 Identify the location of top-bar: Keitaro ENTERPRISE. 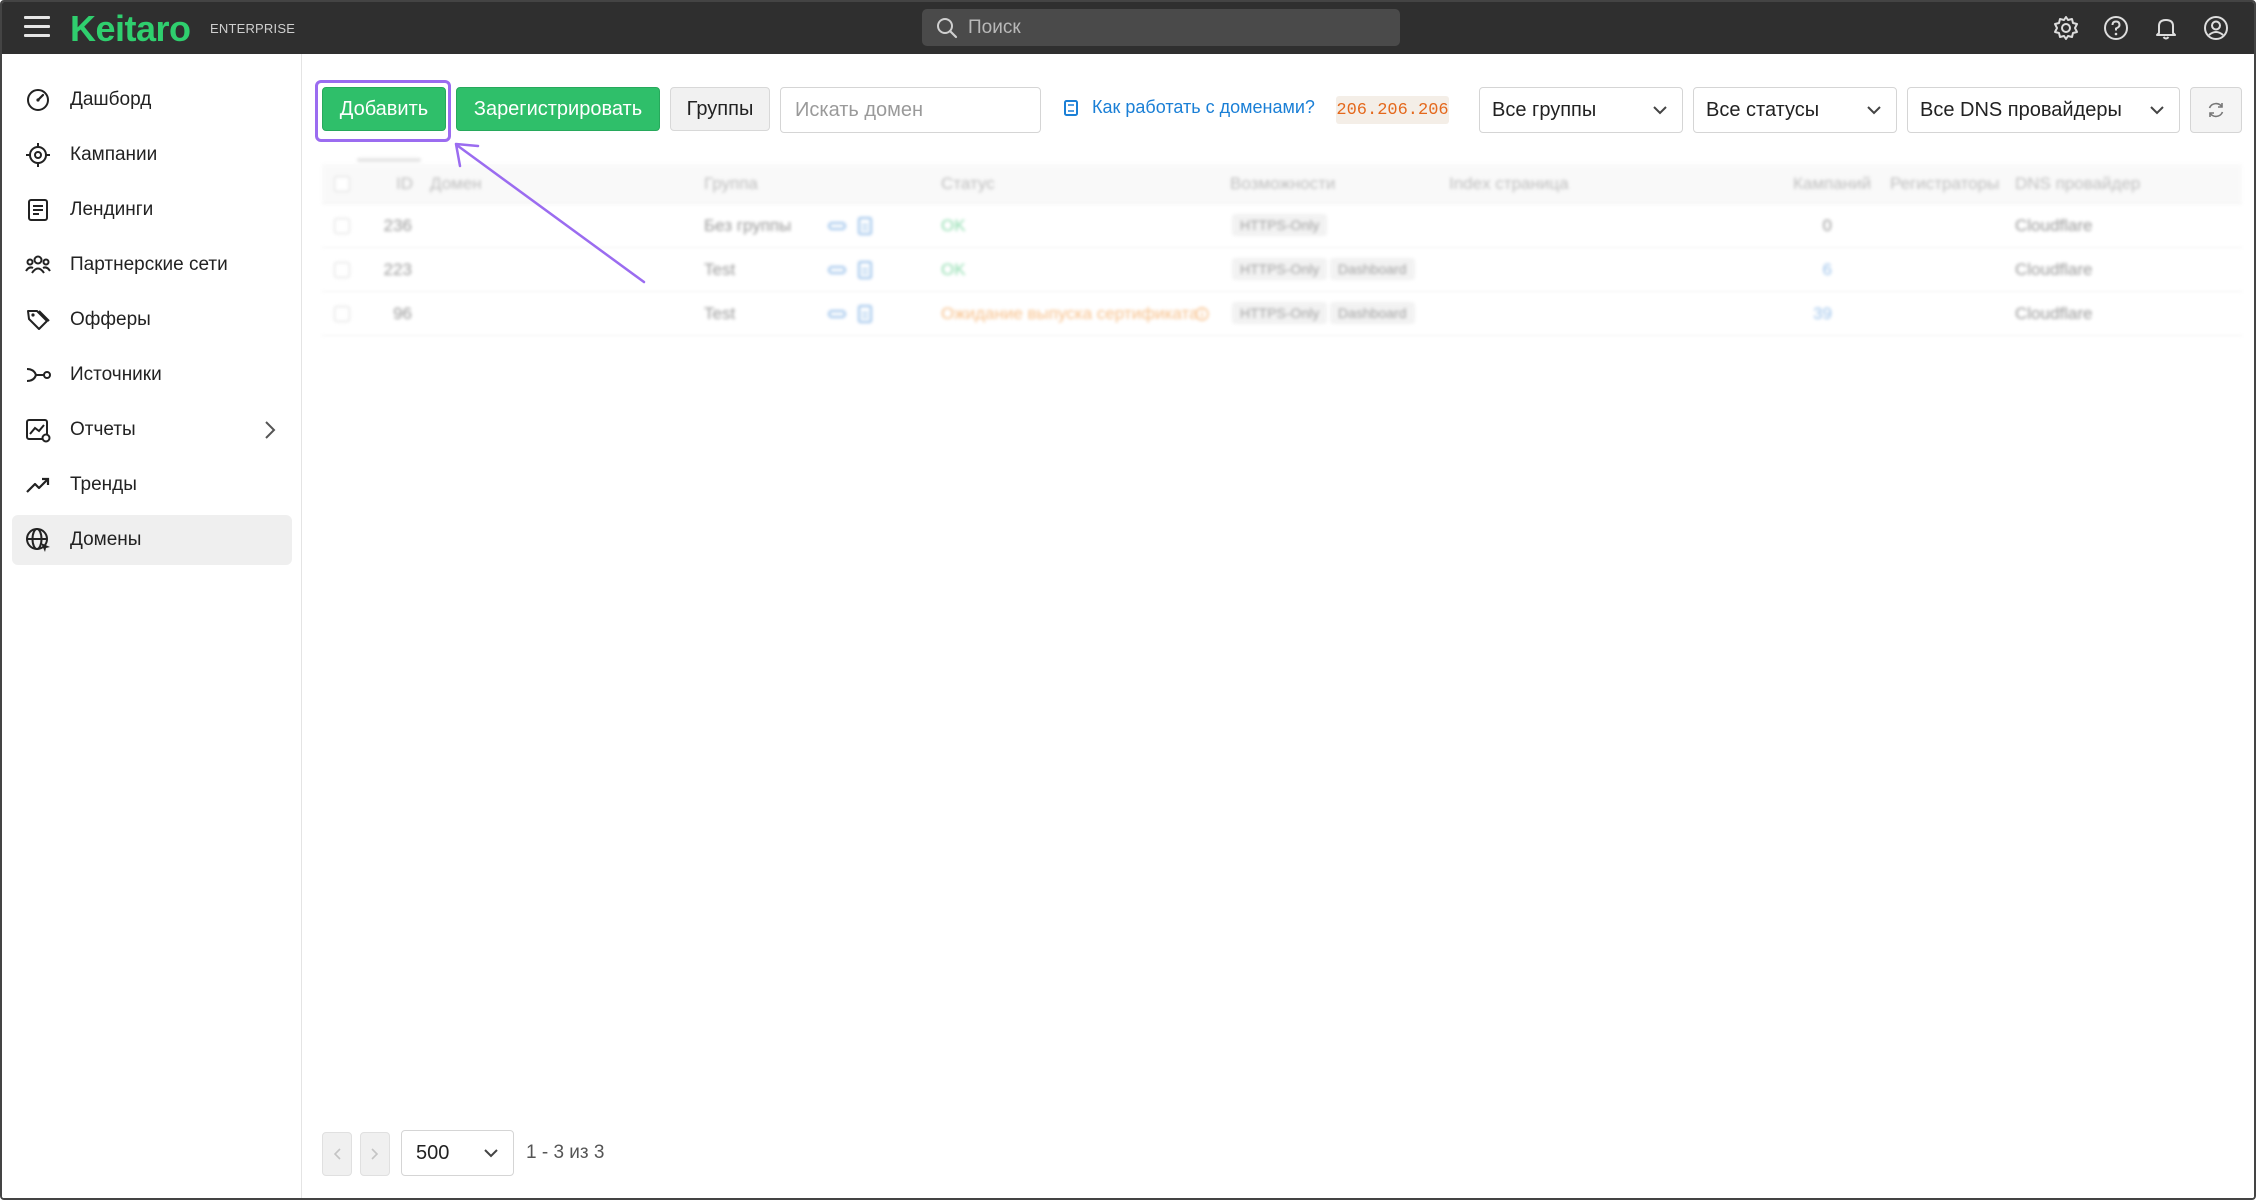
(1128, 28).